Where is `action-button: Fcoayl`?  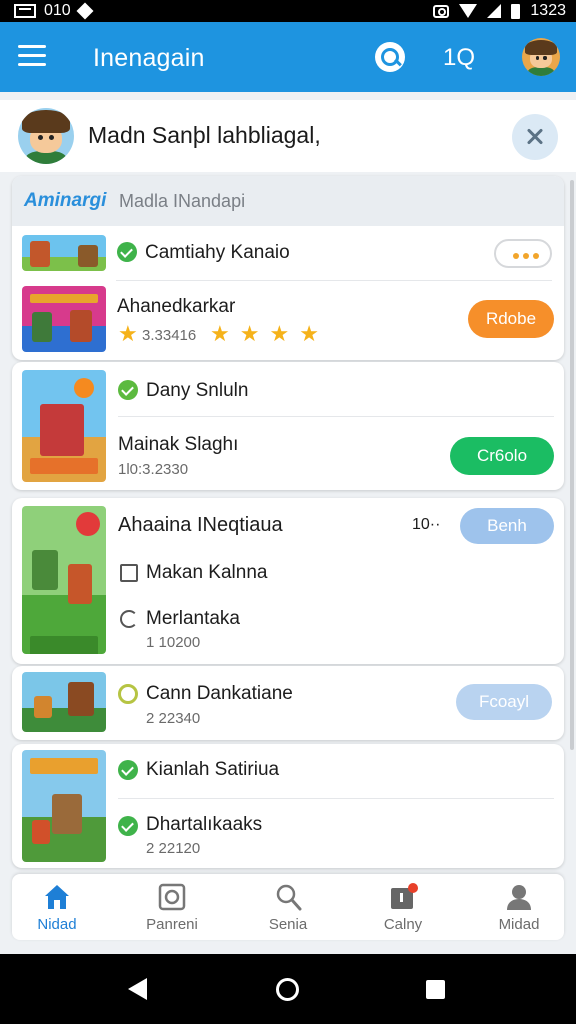
action-button: Fcoayl is located at coordinates (504, 702).